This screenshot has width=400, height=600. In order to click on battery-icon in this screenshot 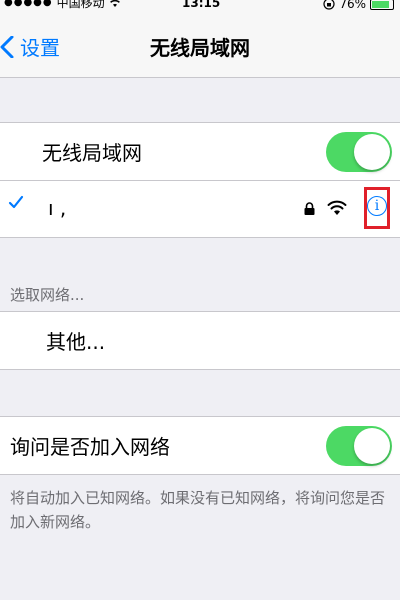, I will do `click(382, 5)`.